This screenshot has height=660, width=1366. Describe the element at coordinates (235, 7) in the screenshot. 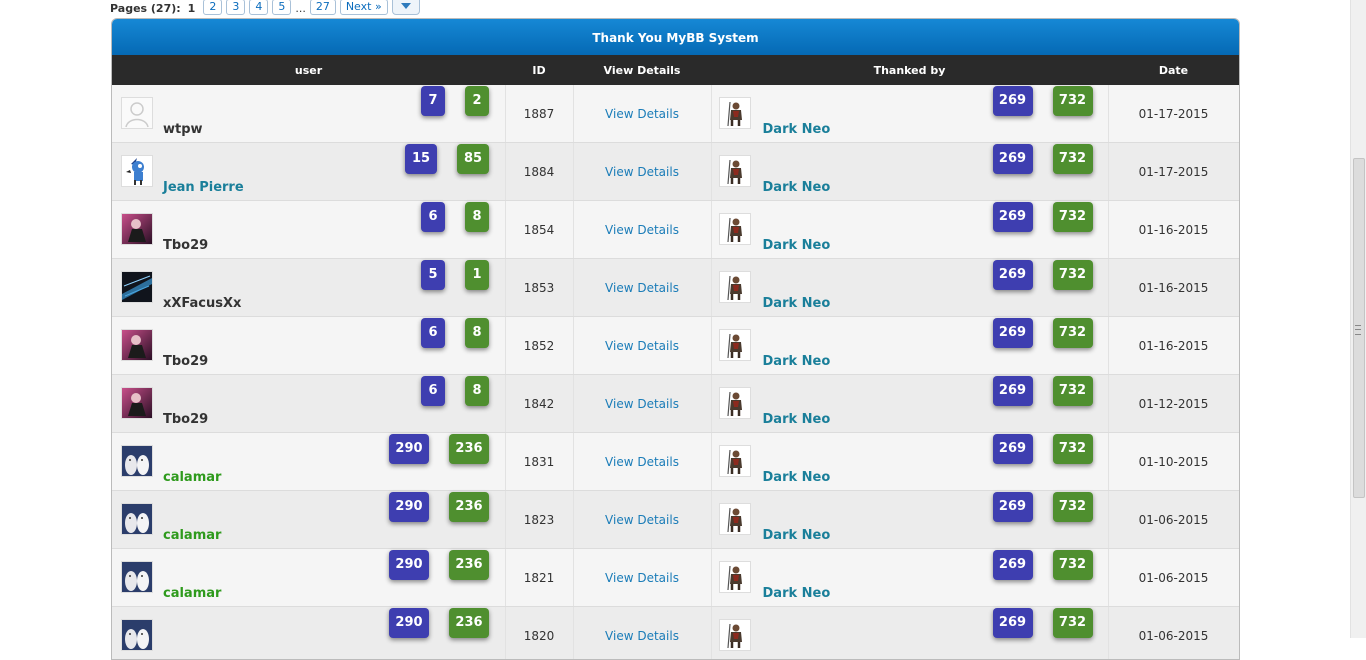

I see `page-link-3: 3` at that location.